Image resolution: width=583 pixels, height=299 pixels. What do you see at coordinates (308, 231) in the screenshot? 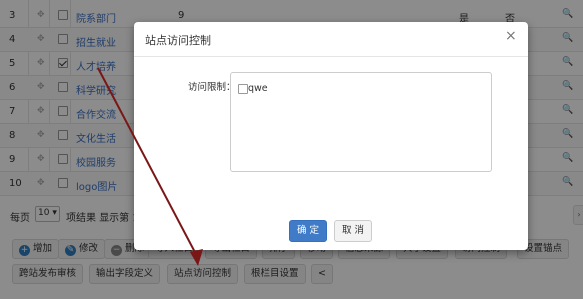
I see `confirm-button: 确 定` at bounding box center [308, 231].